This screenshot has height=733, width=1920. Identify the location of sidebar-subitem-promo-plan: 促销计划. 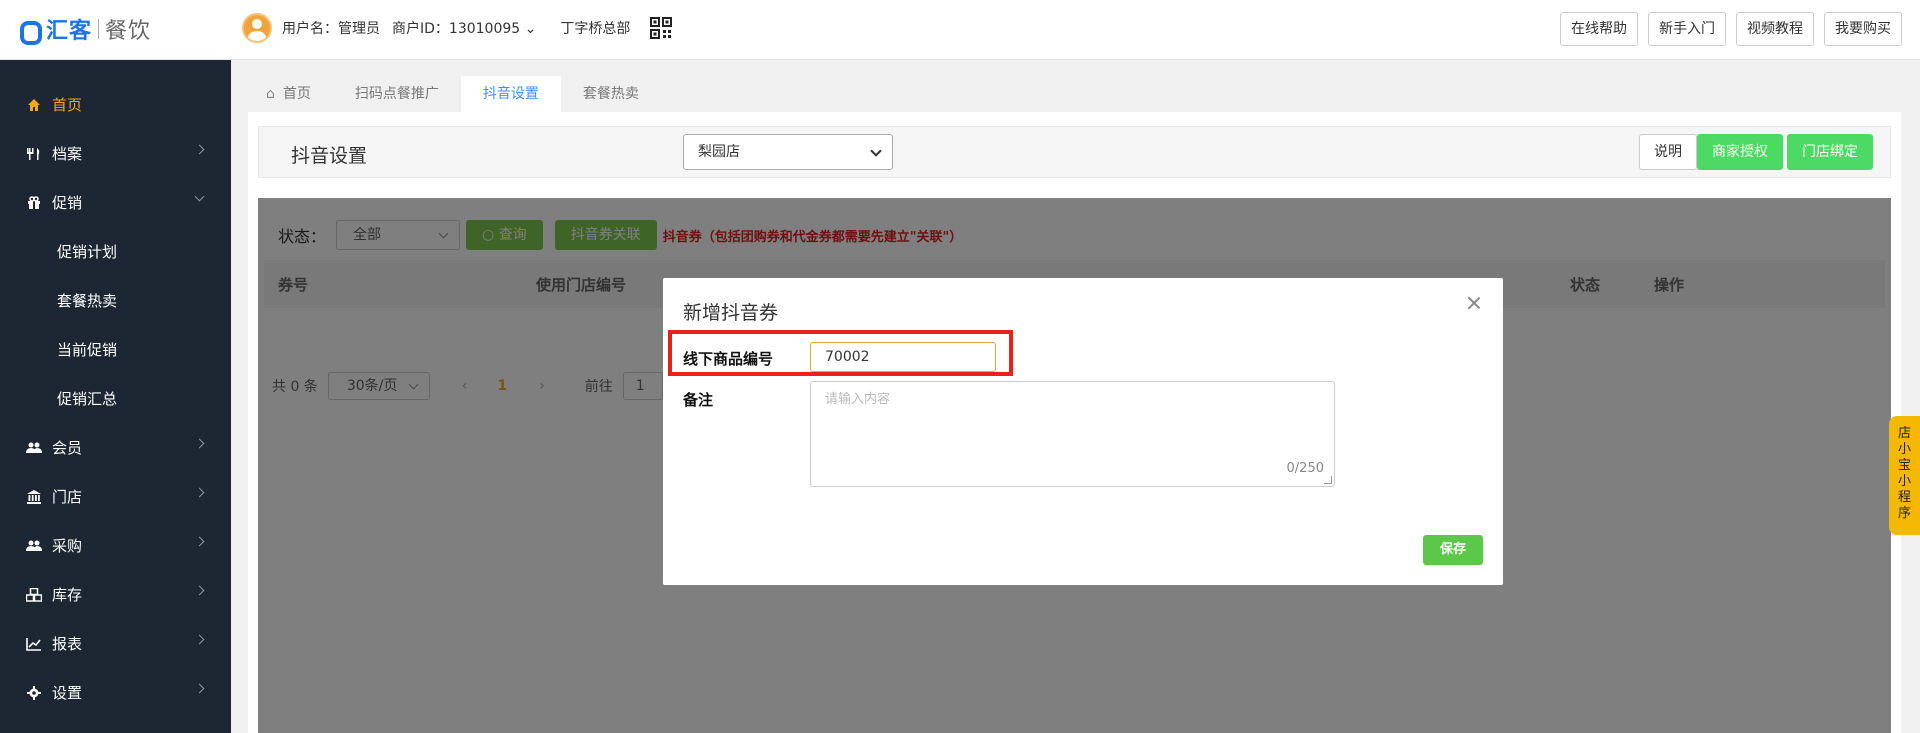
(87, 251).